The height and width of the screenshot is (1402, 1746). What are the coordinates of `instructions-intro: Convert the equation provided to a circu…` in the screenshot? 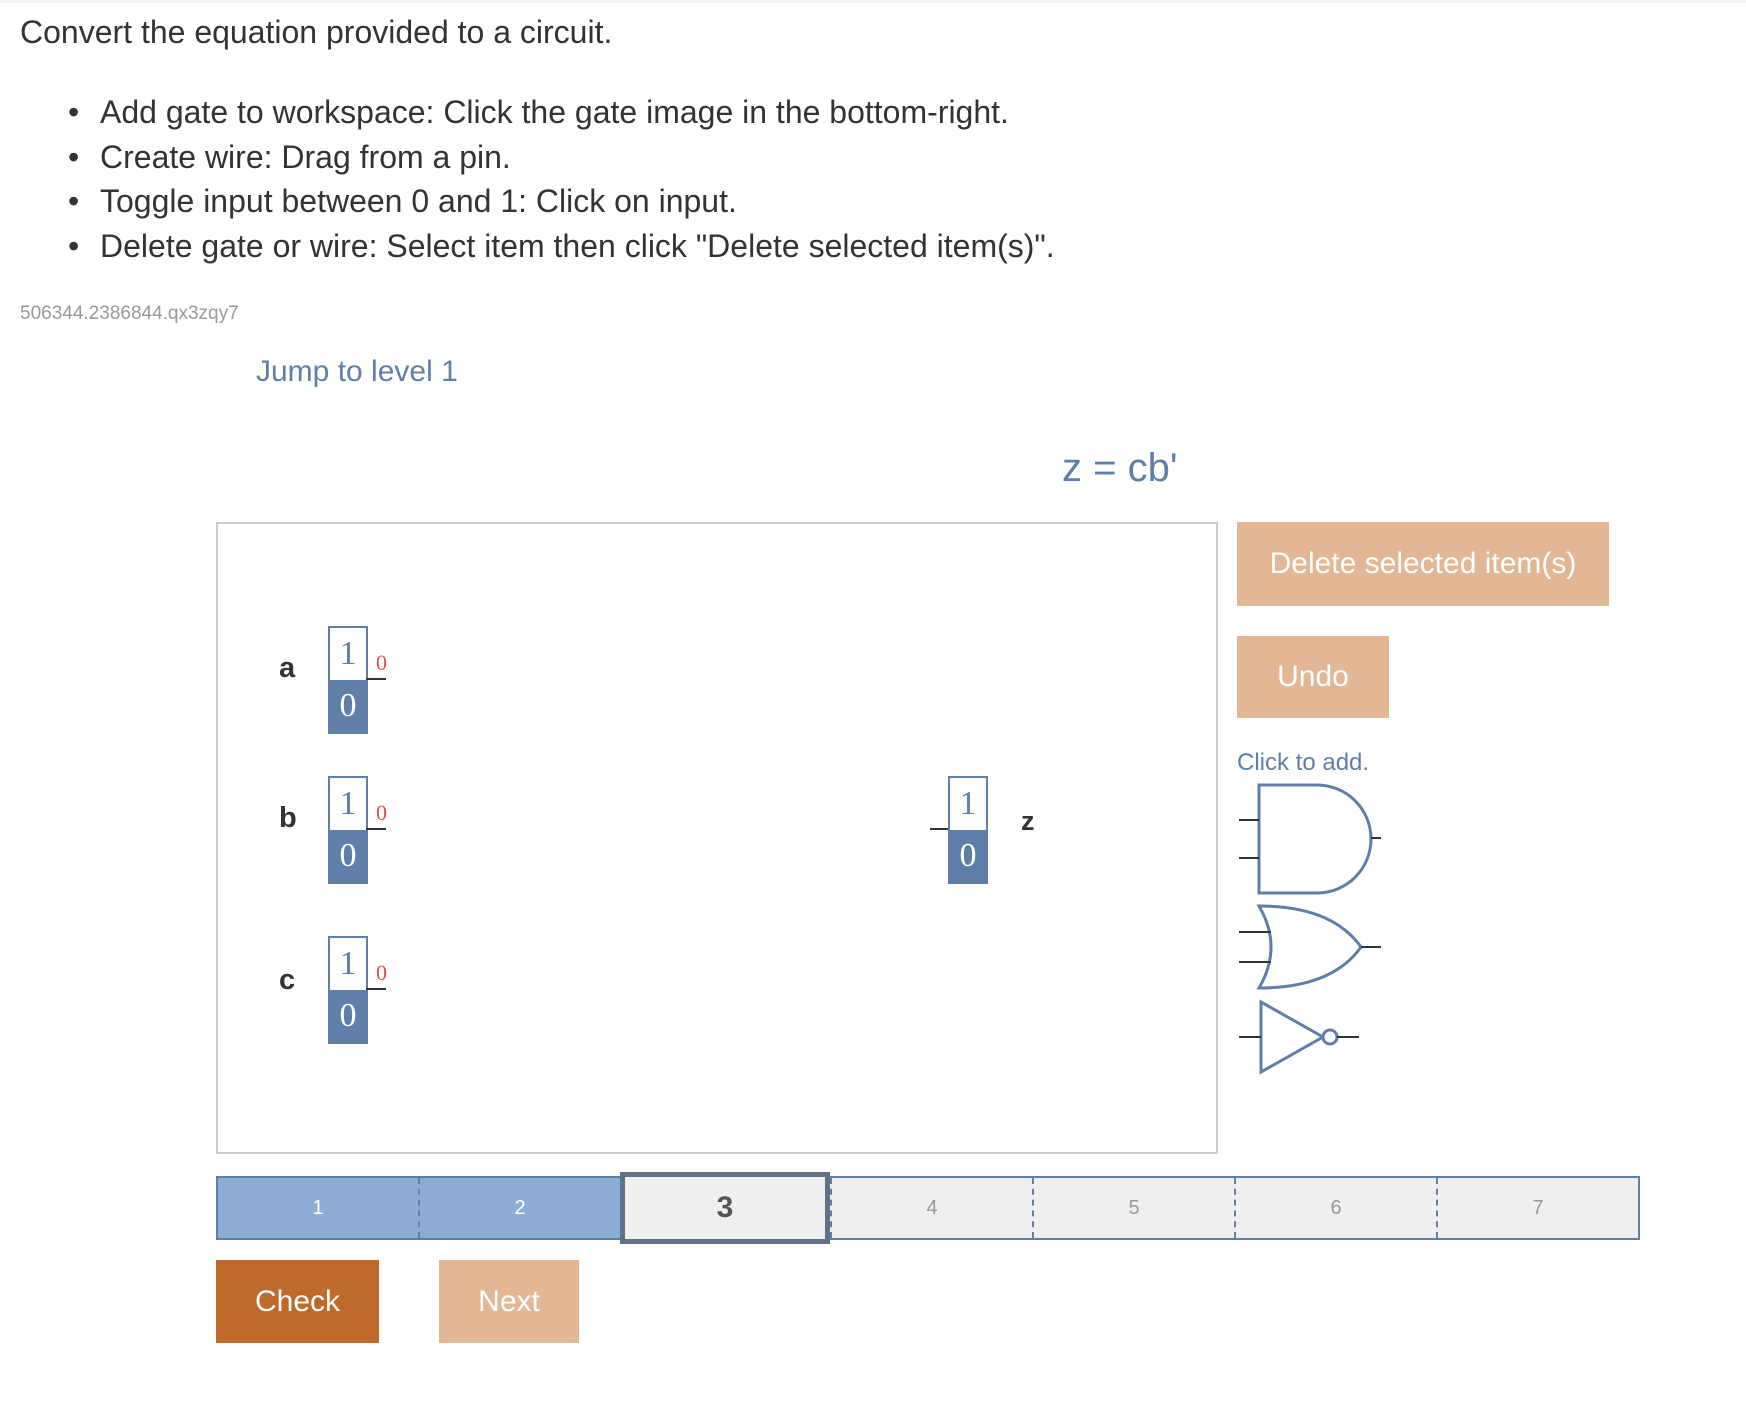 It's located at (316, 32).